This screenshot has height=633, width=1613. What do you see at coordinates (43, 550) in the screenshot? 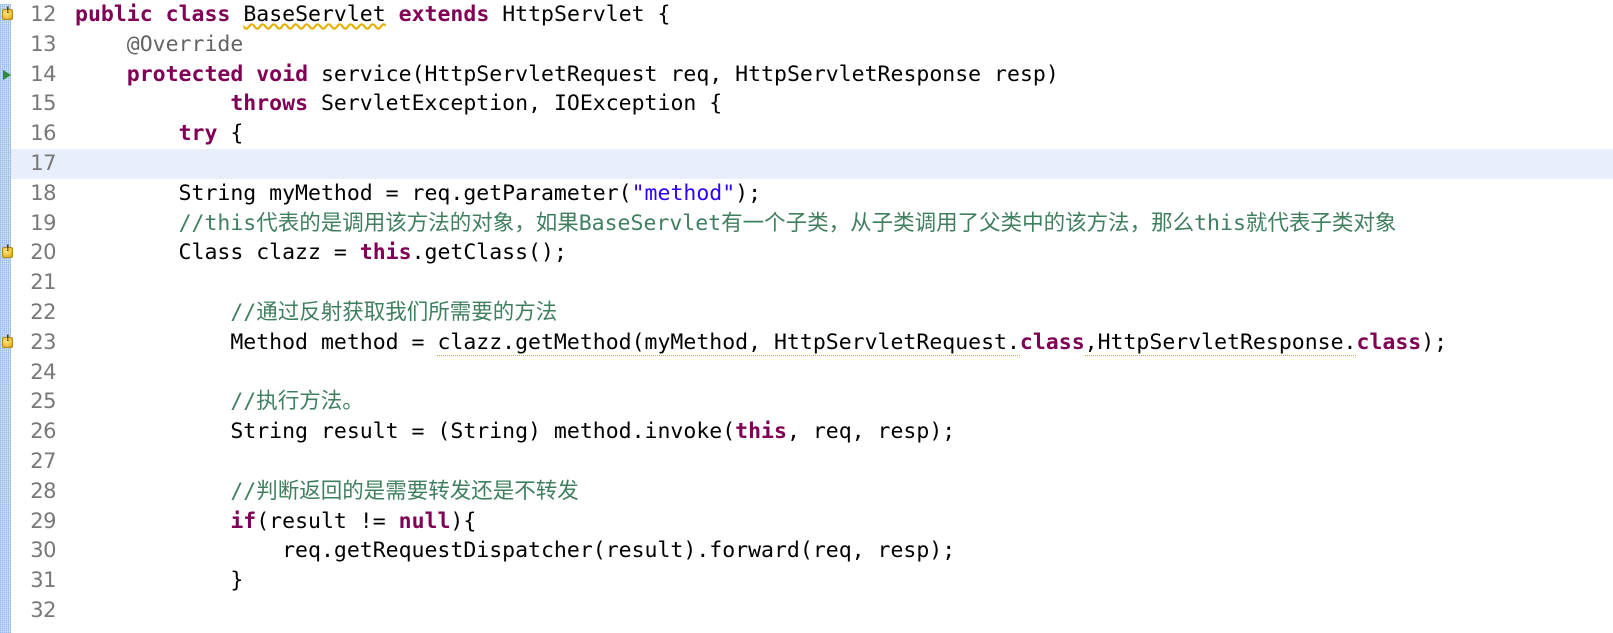
I see `line-number: 30` at bounding box center [43, 550].